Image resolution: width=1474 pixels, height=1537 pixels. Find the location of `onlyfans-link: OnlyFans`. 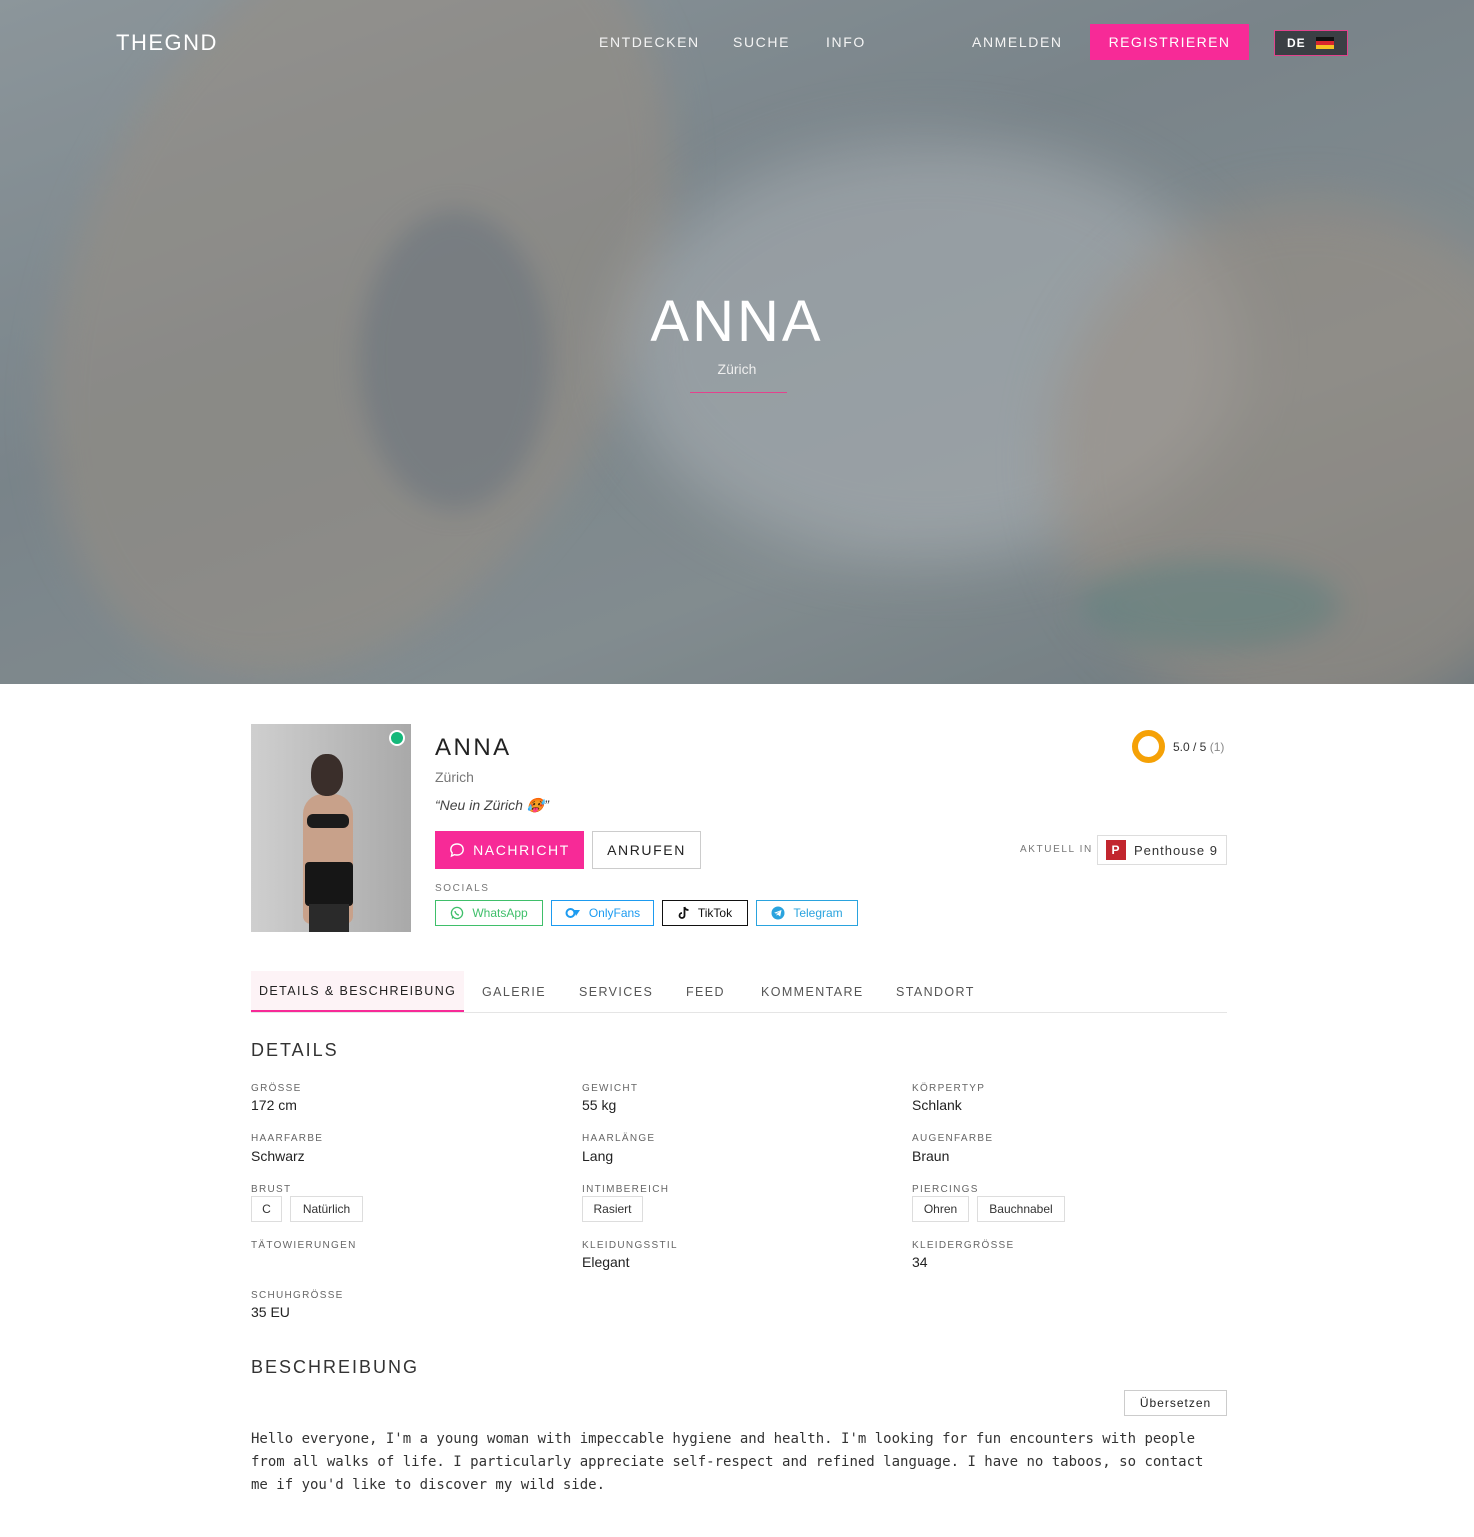

onlyfans-link: OnlyFans is located at coordinates (602, 913).